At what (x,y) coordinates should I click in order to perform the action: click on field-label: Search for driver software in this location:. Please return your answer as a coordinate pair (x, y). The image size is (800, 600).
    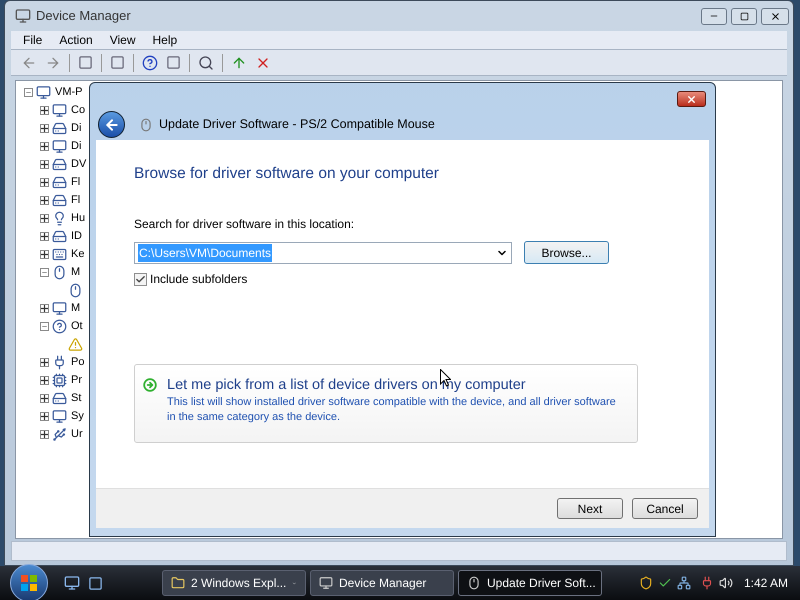
    Looking at the image, I should click on (245, 225).